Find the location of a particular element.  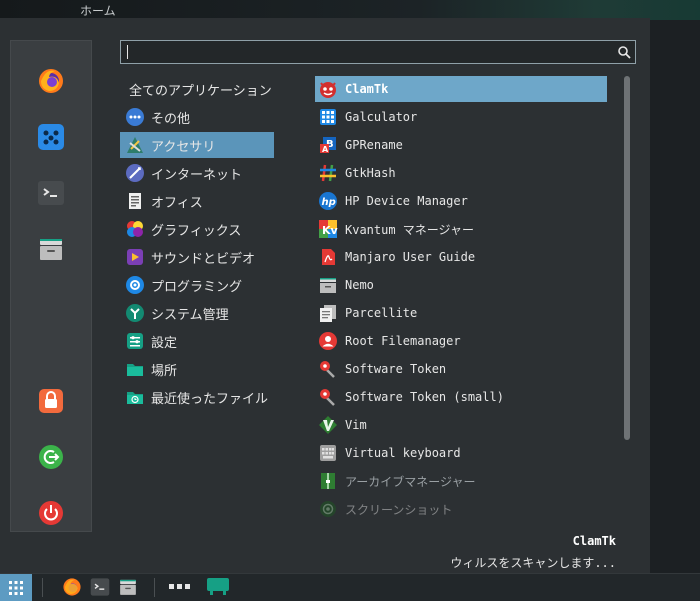

graphics-icon is located at coordinates (135, 229).